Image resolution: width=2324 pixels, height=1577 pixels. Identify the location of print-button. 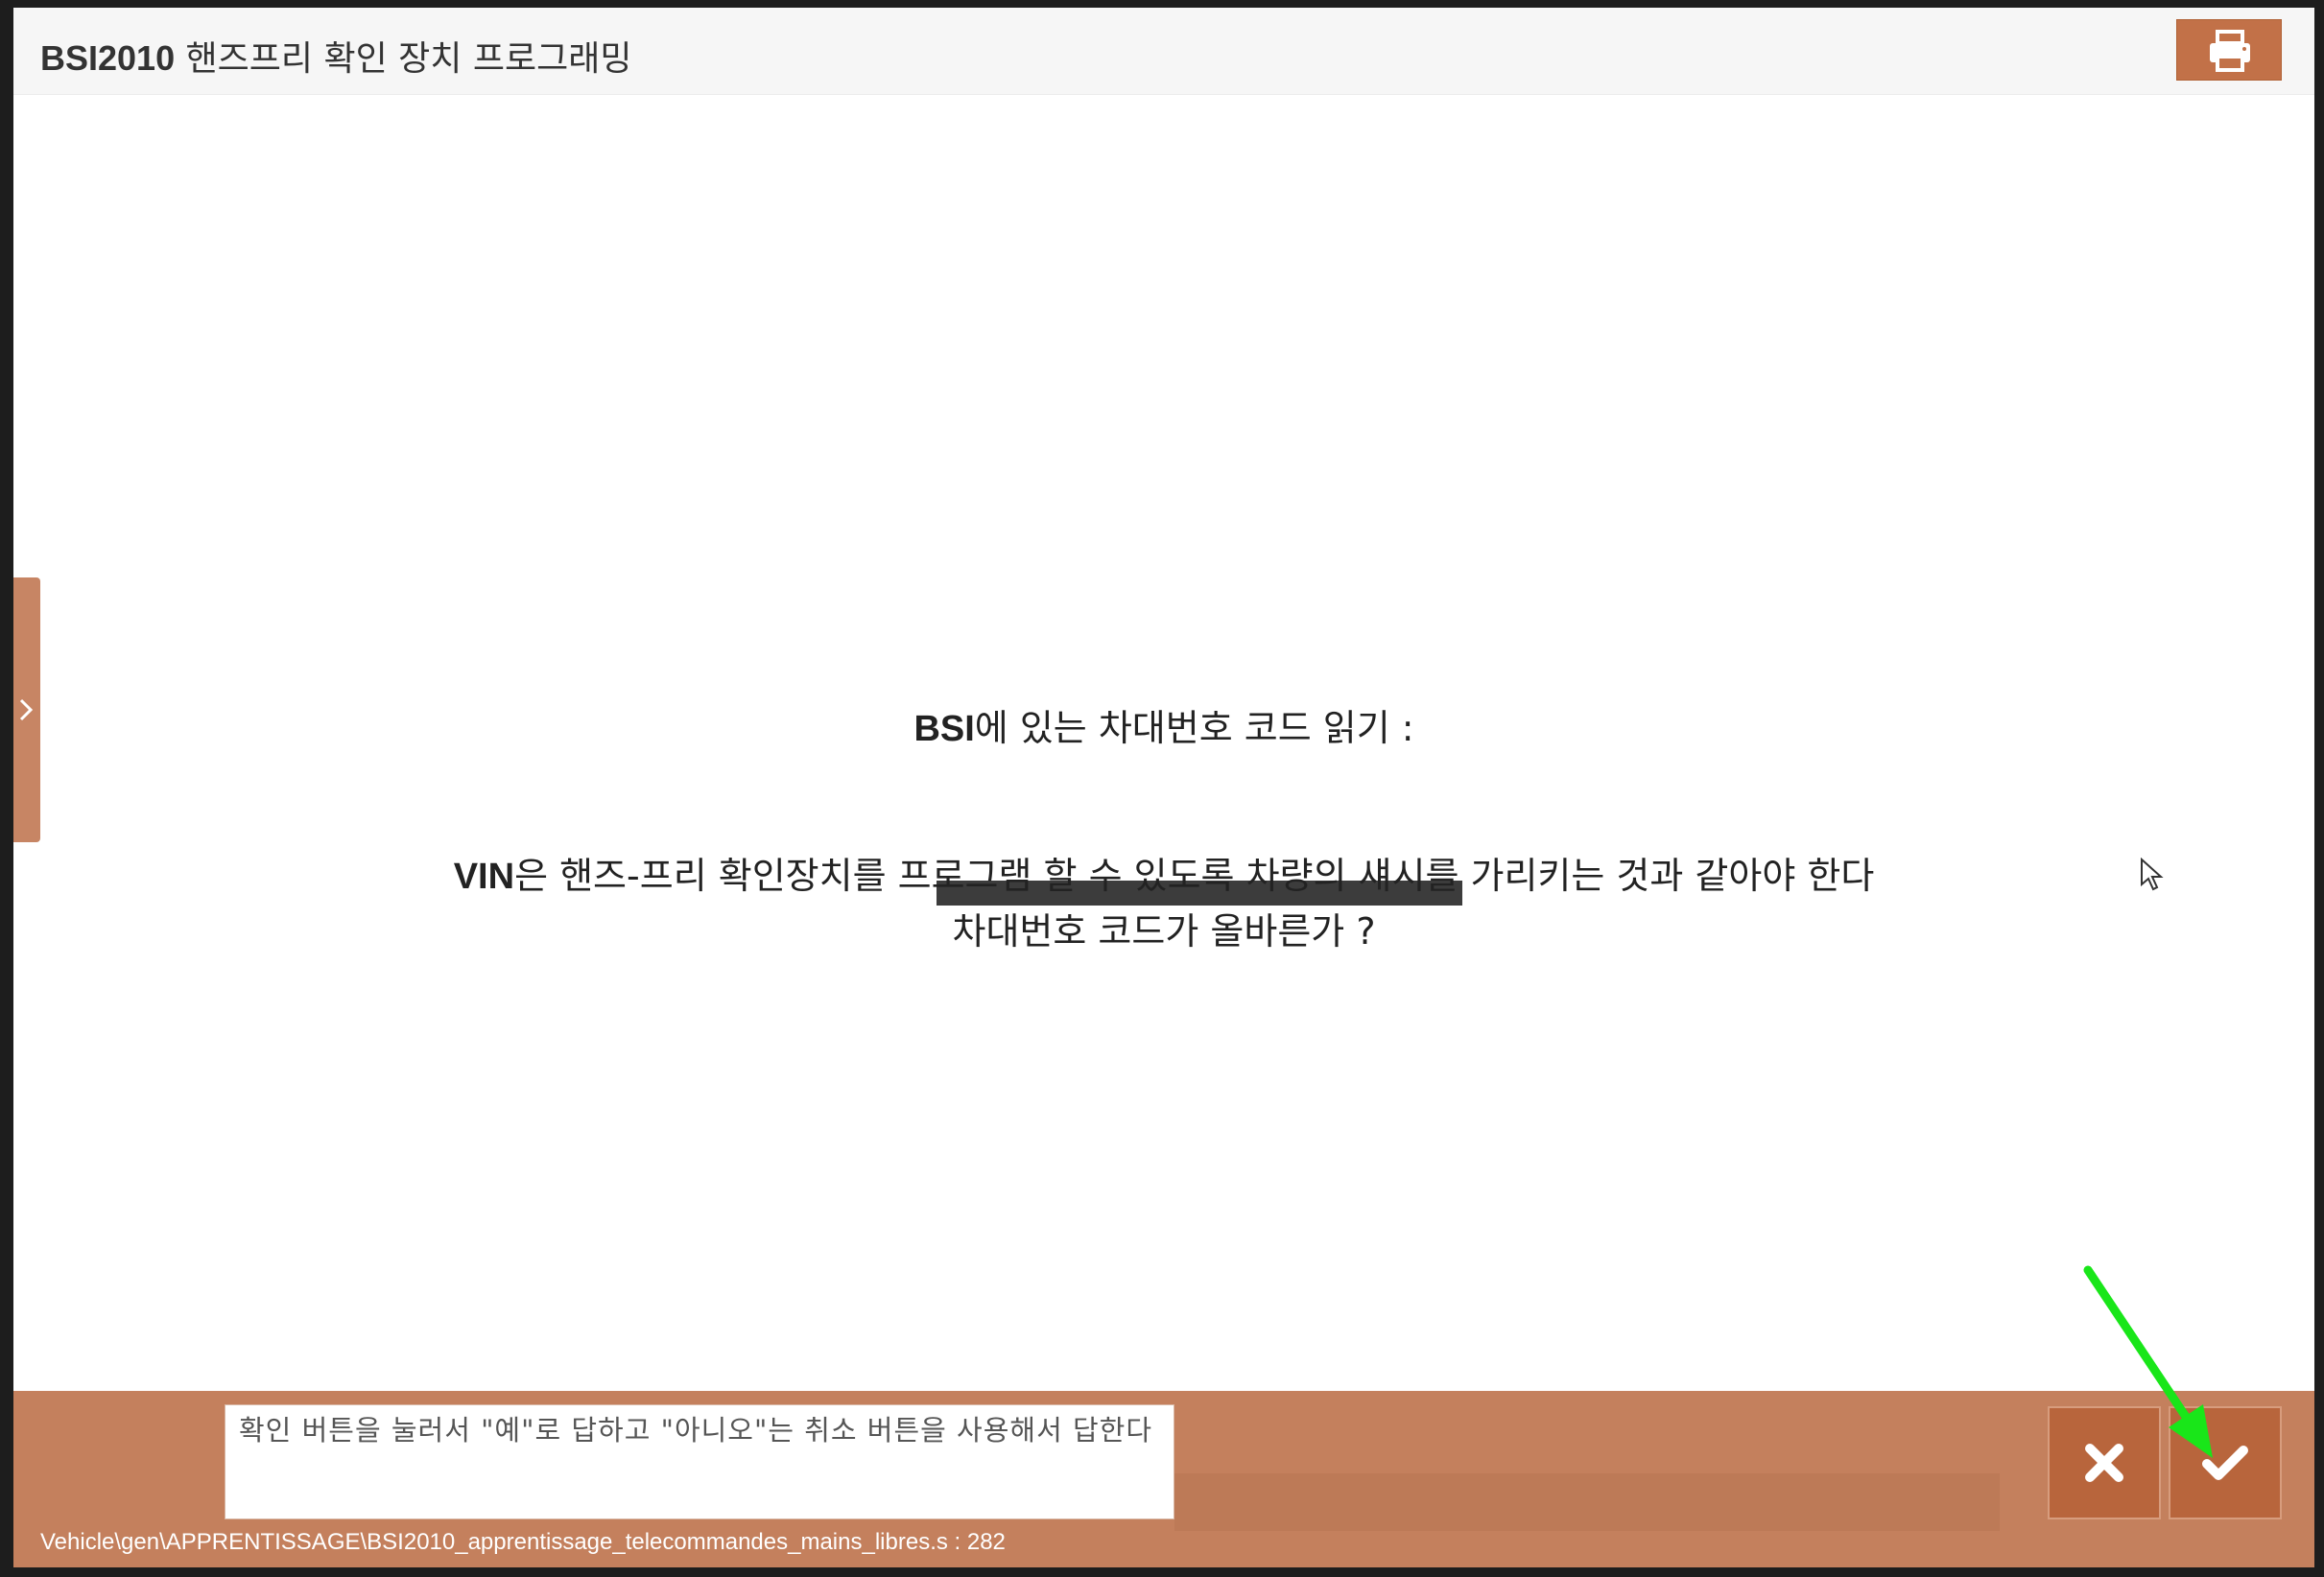
(2229, 50).